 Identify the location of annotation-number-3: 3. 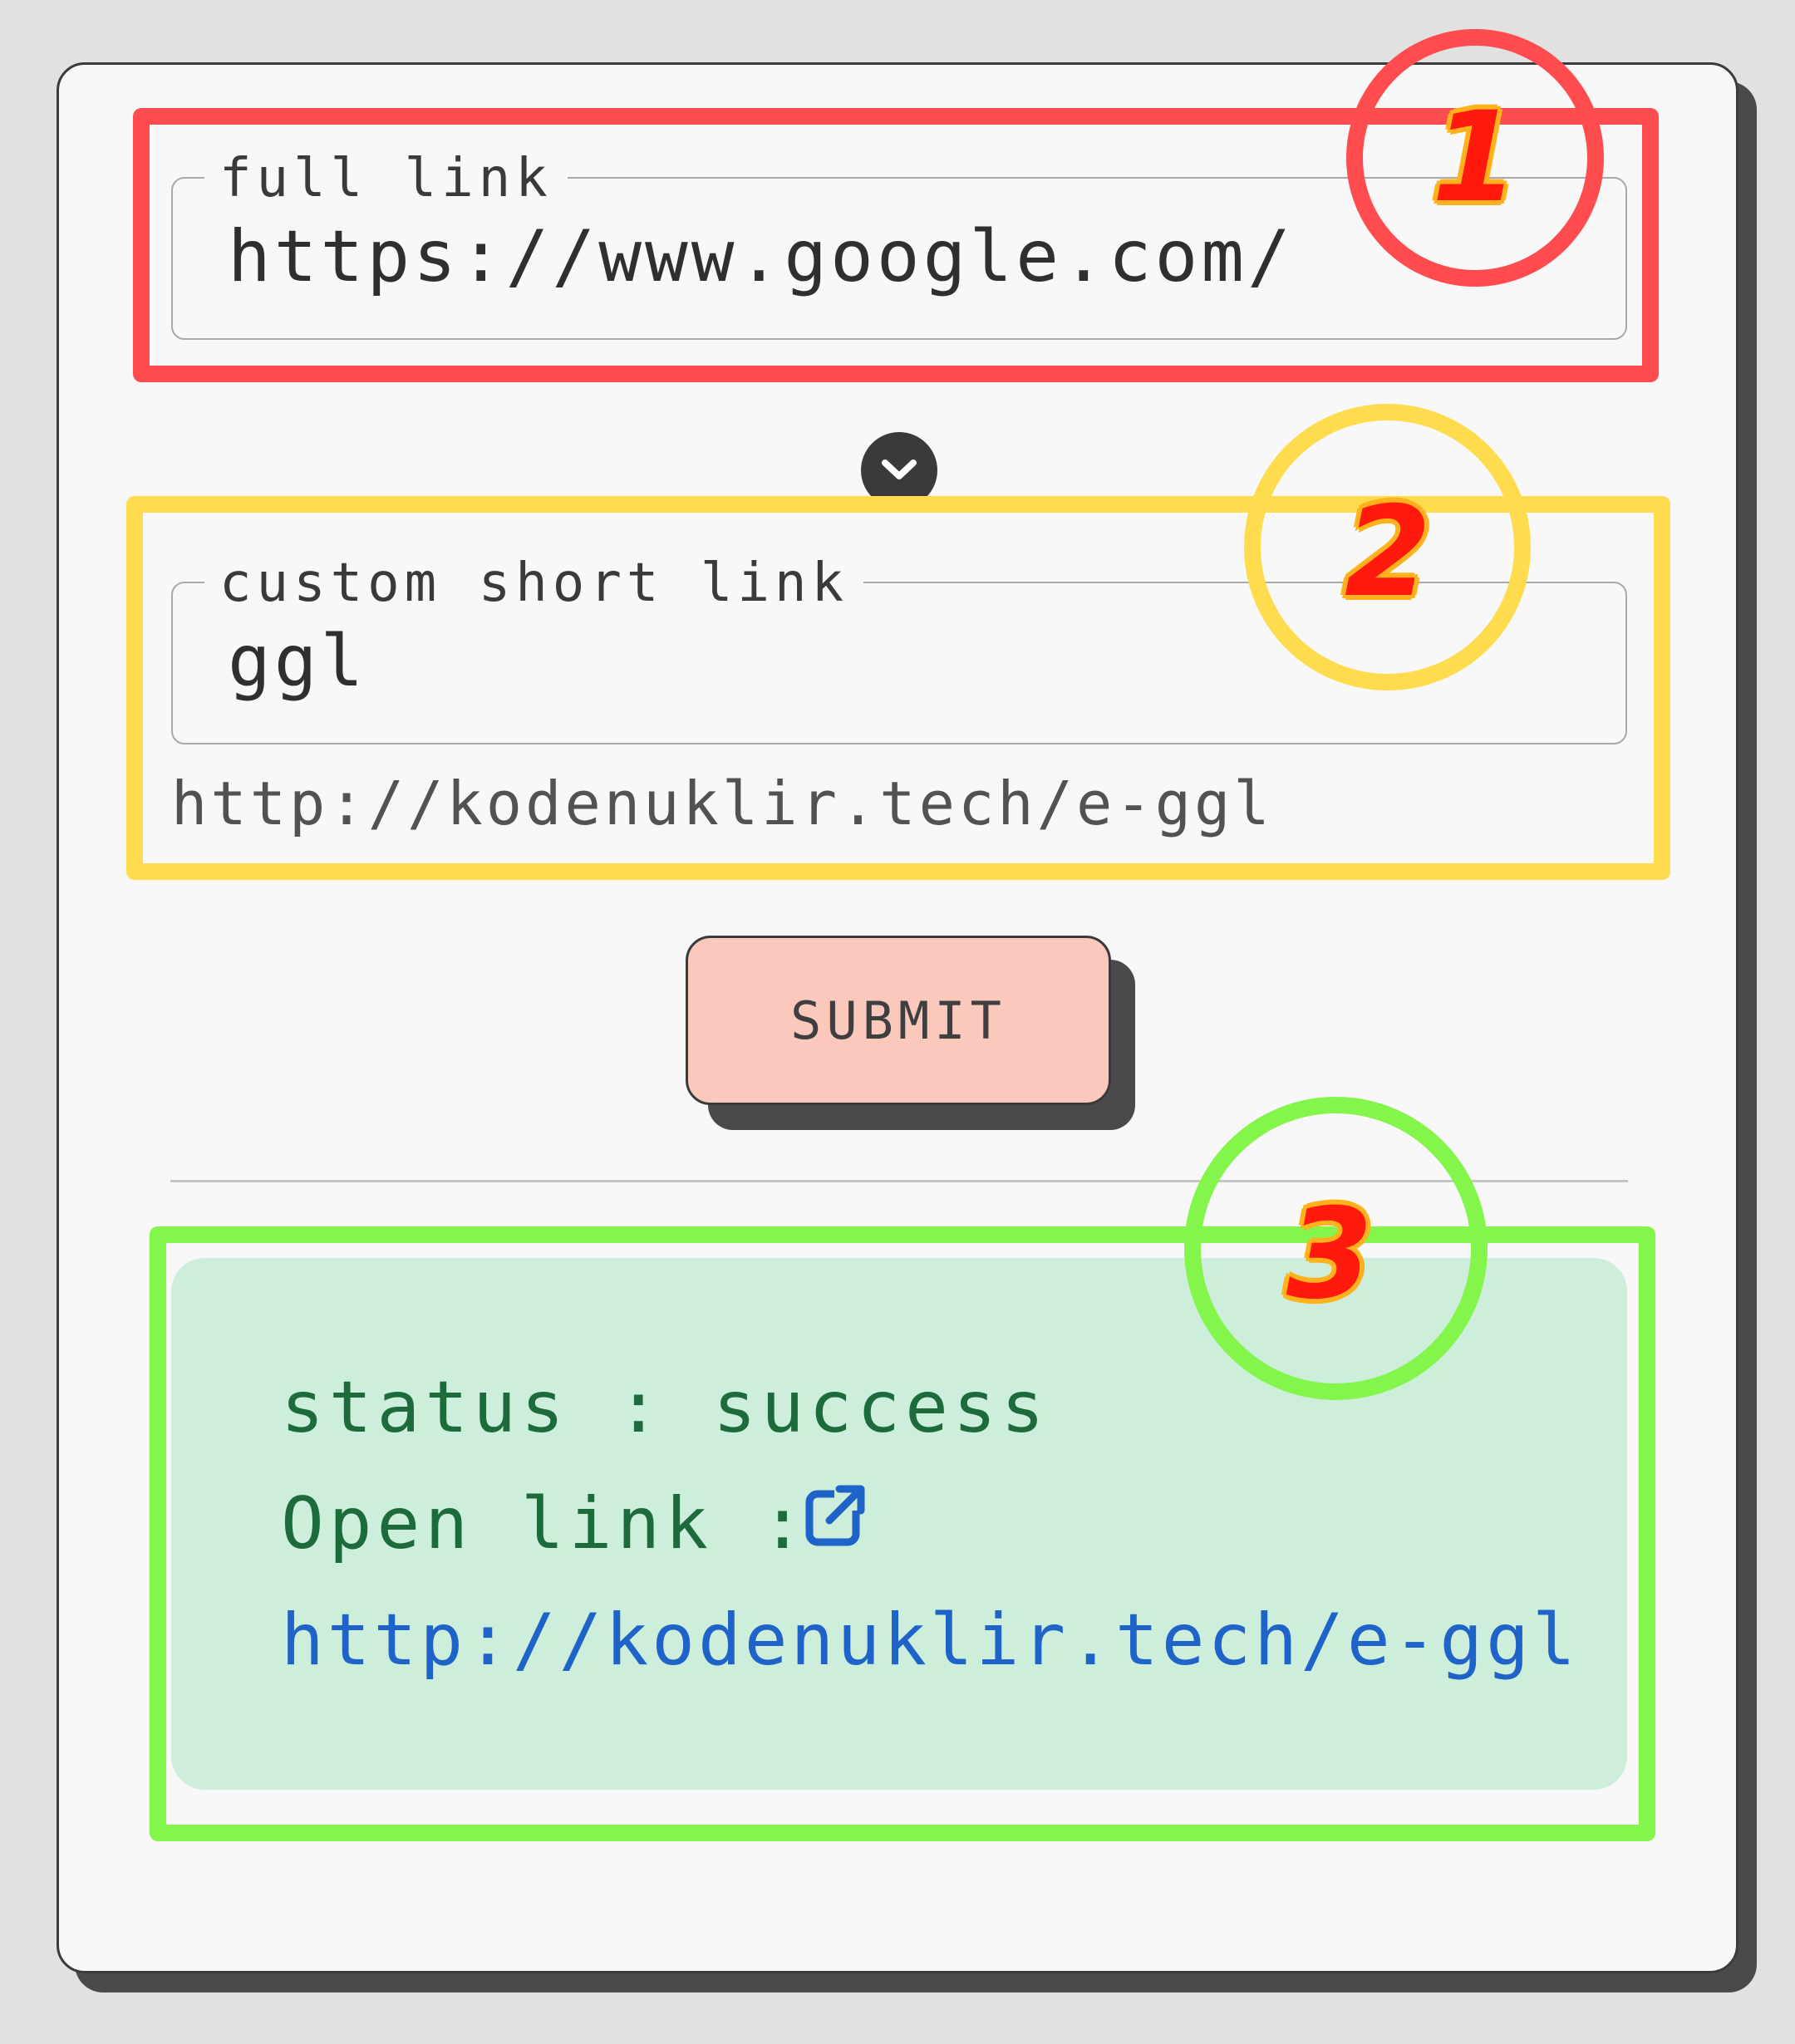
(1330, 1254).